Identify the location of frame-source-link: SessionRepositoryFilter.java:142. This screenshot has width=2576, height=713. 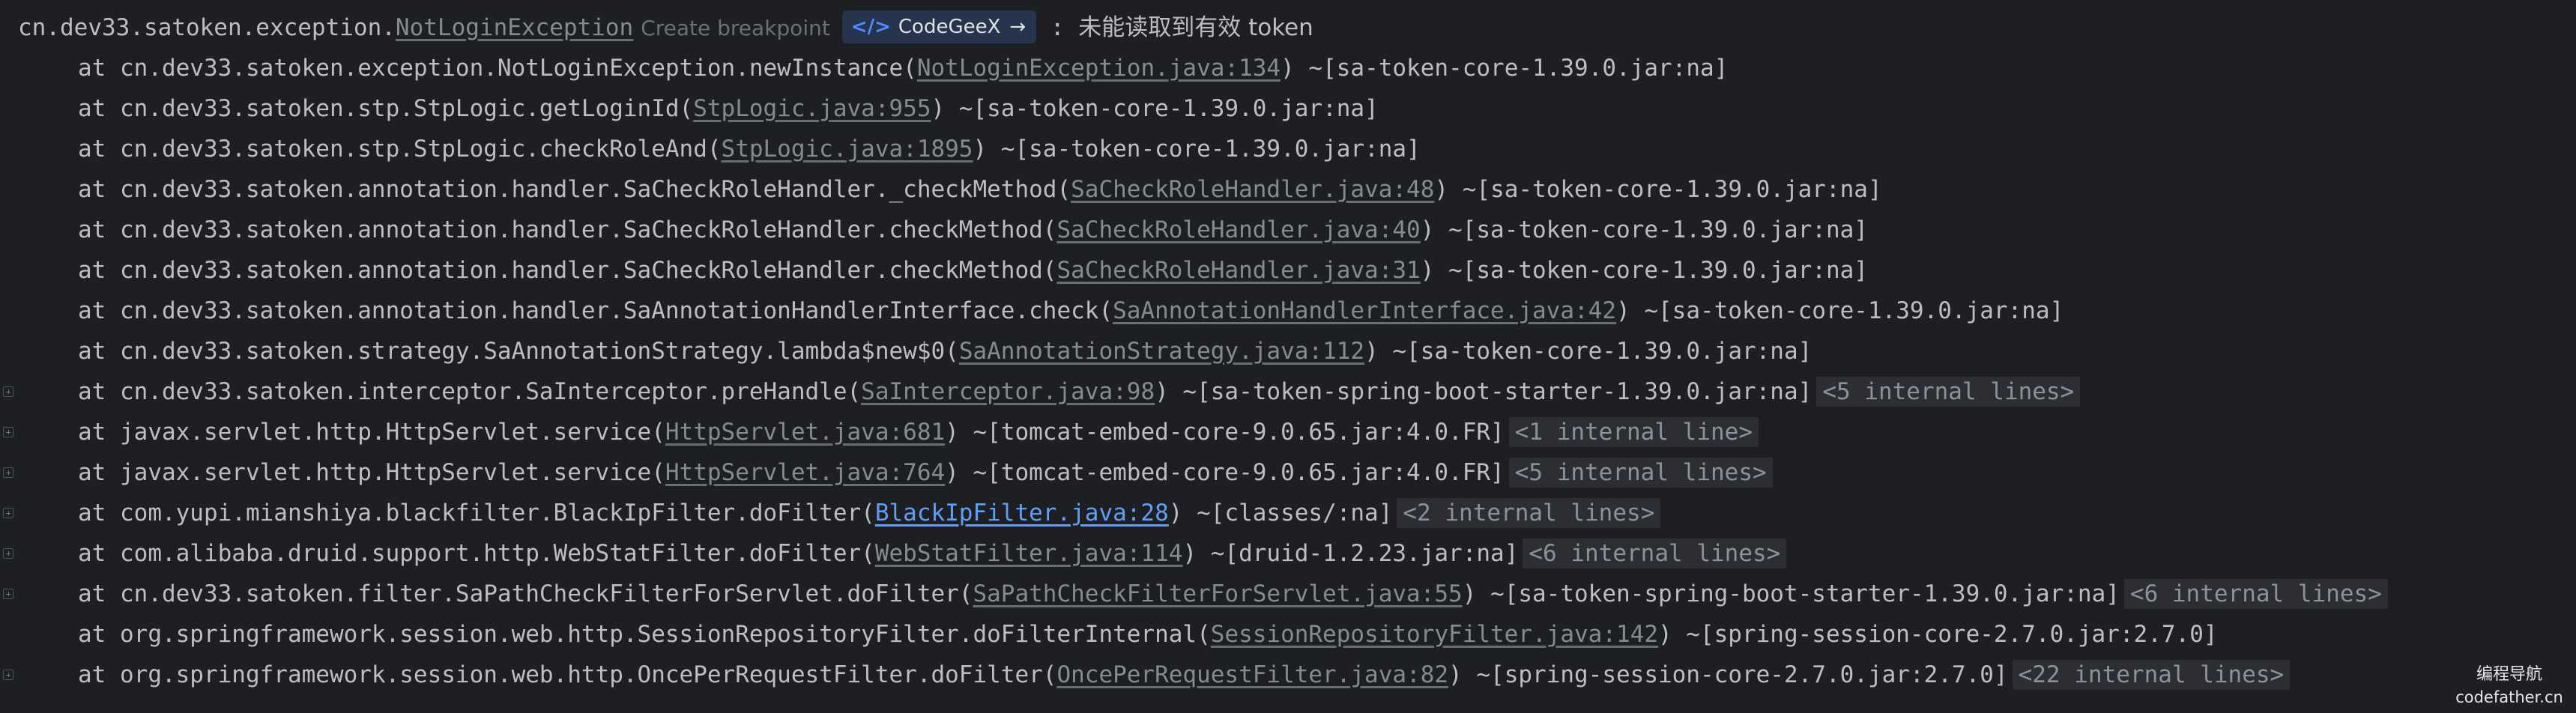
(1434, 634).